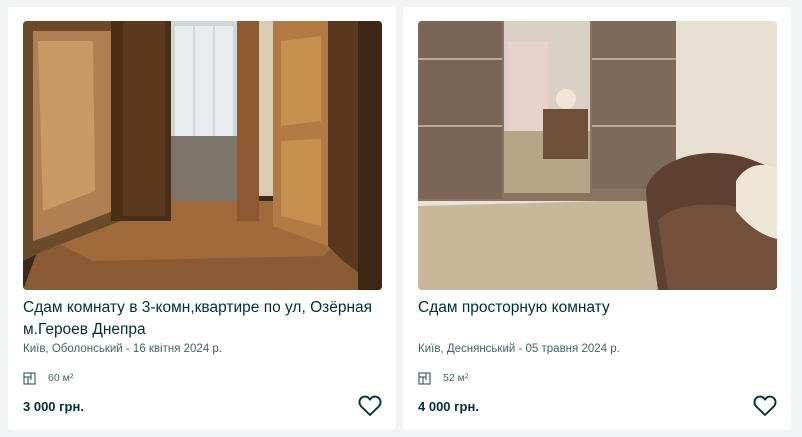 Image resolution: width=802 pixels, height=437 pixels. What do you see at coordinates (598, 308) in the screenshot?
I see `listing-title: Сдам просторную комнату` at bounding box center [598, 308].